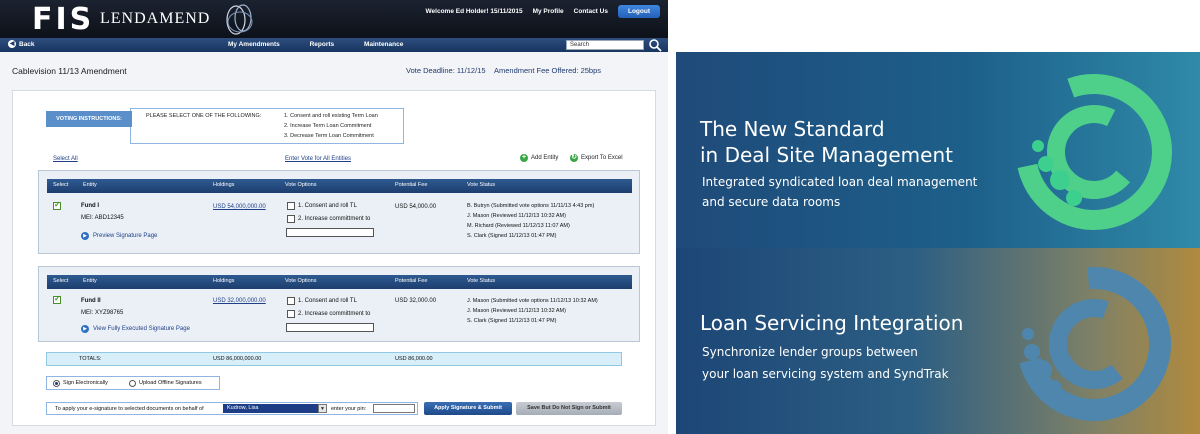 This screenshot has width=1200, height=434. Describe the element at coordinates (446, 70) in the screenshot. I see `vote-deadline: Vote Deadline: 11/12/15` at that location.